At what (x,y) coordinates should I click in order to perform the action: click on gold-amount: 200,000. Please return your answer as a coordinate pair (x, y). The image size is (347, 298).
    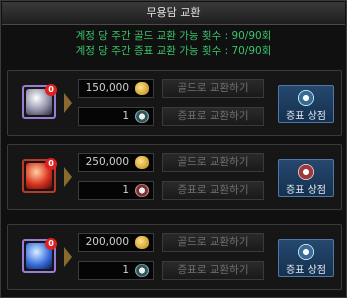
    Looking at the image, I should click on (107, 242).